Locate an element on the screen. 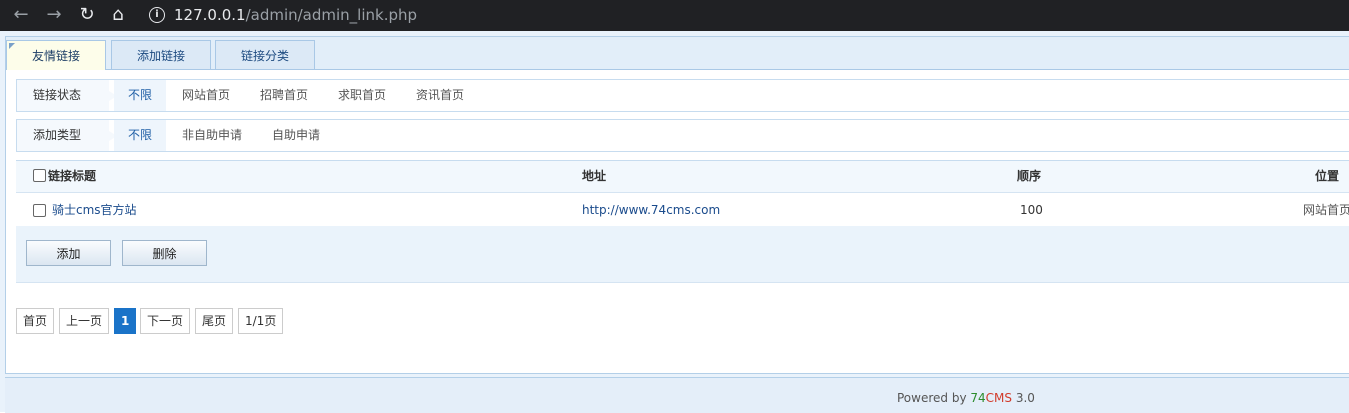  reload-icon: ↻ is located at coordinates (87, 15).